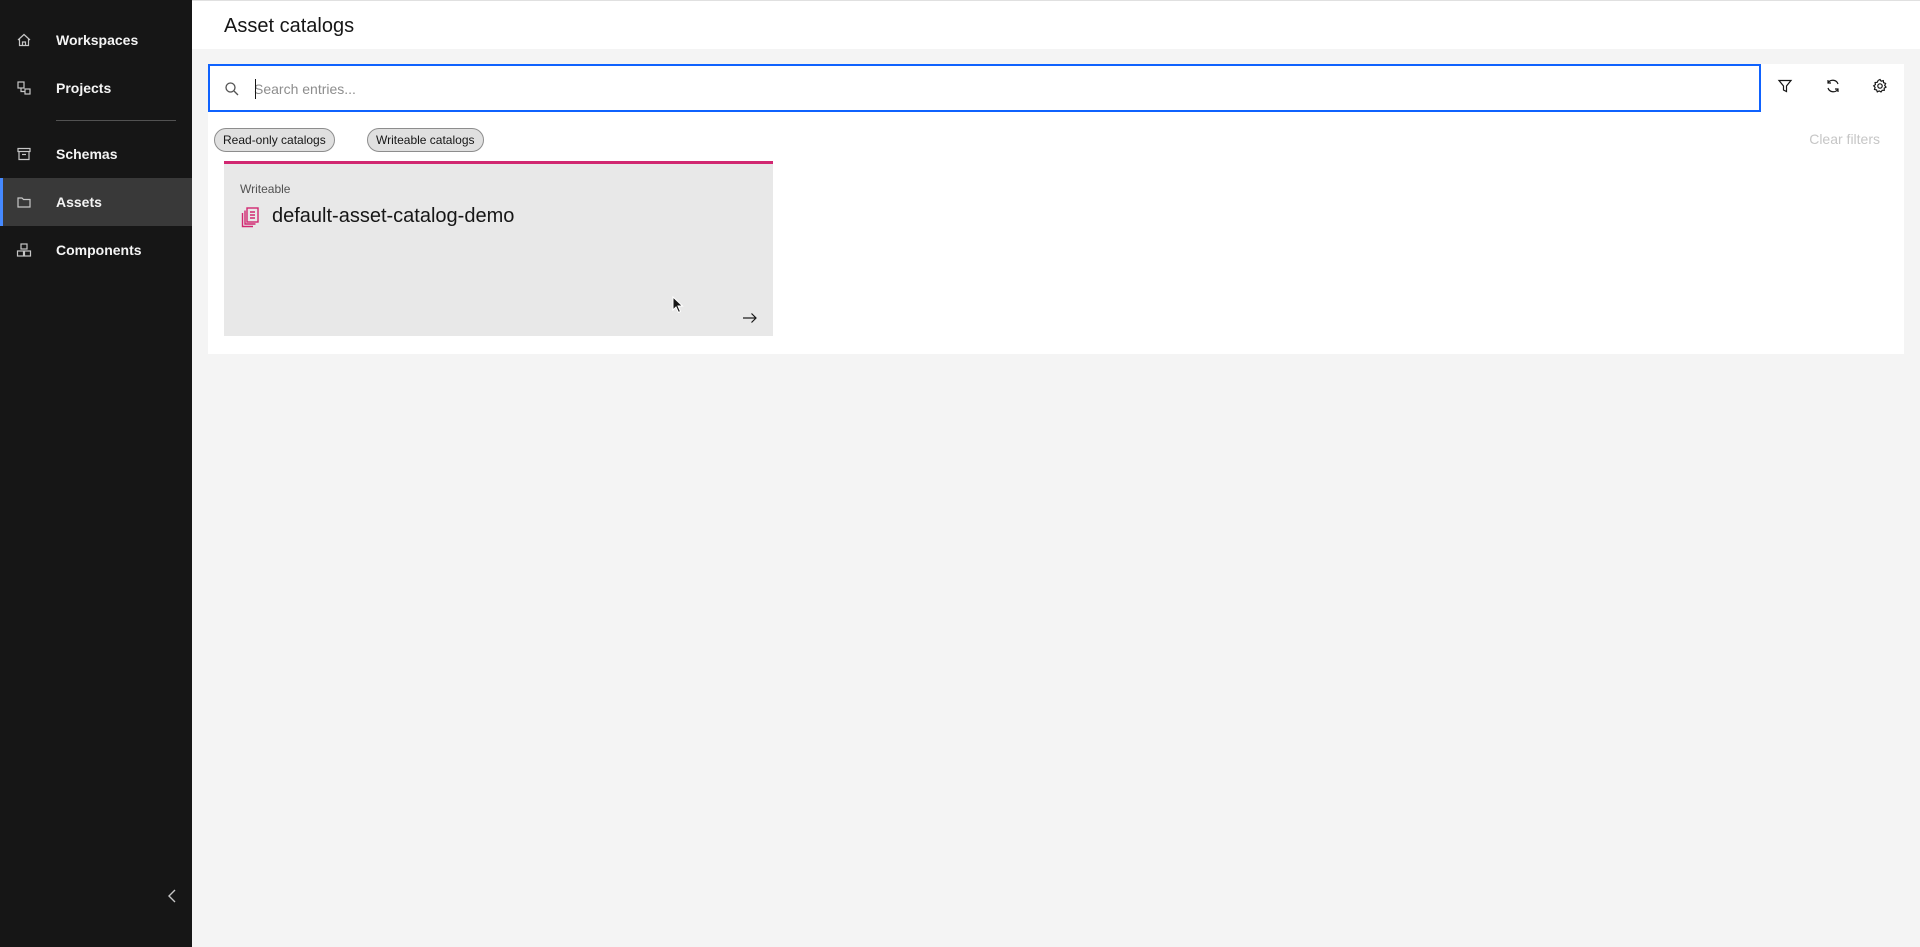 The image size is (1920, 947). I want to click on sidebar-item-schemas: Schemas, so click(96, 154).